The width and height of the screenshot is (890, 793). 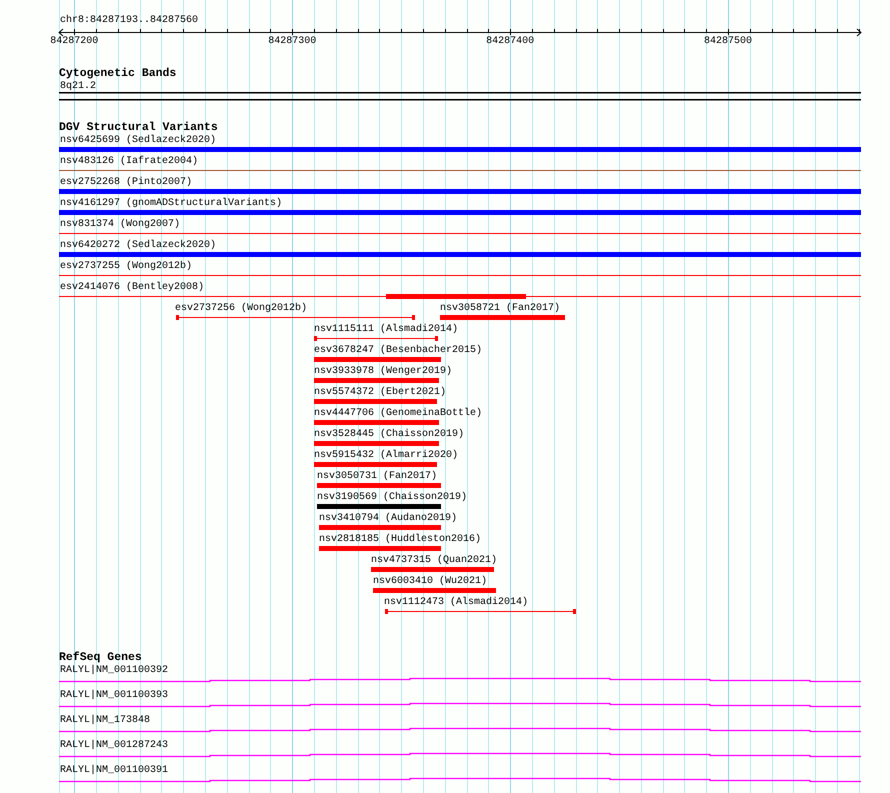 What do you see at coordinates (292, 41) in the screenshot?
I see `ruler-position-label: 84287300` at bounding box center [292, 41].